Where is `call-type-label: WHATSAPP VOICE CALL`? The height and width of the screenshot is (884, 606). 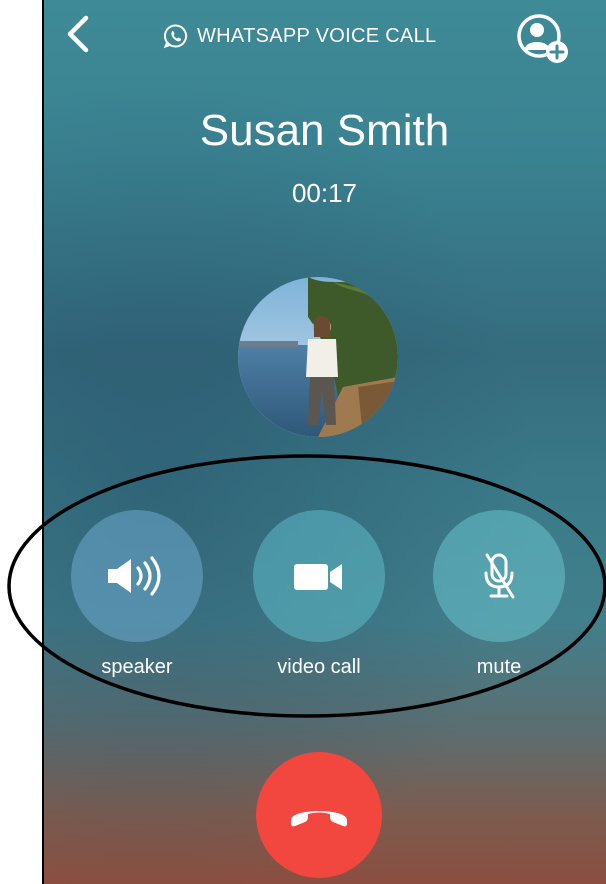
call-type-label: WHATSAPP VOICE CALL is located at coordinates (317, 35).